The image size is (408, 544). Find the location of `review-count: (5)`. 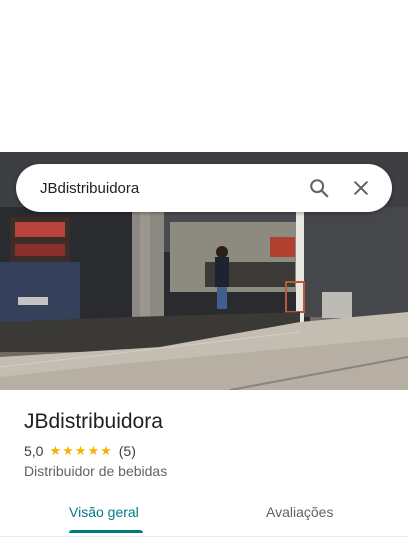

review-count: (5) is located at coordinates (127, 451).